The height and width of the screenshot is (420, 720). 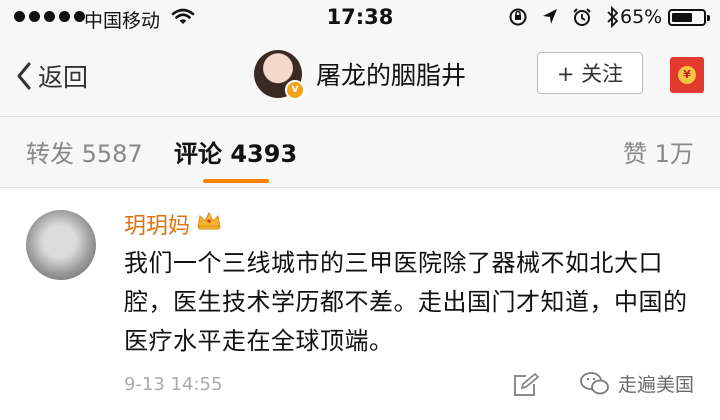 I want to click on location-arrow-icon, so click(x=550, y=19).